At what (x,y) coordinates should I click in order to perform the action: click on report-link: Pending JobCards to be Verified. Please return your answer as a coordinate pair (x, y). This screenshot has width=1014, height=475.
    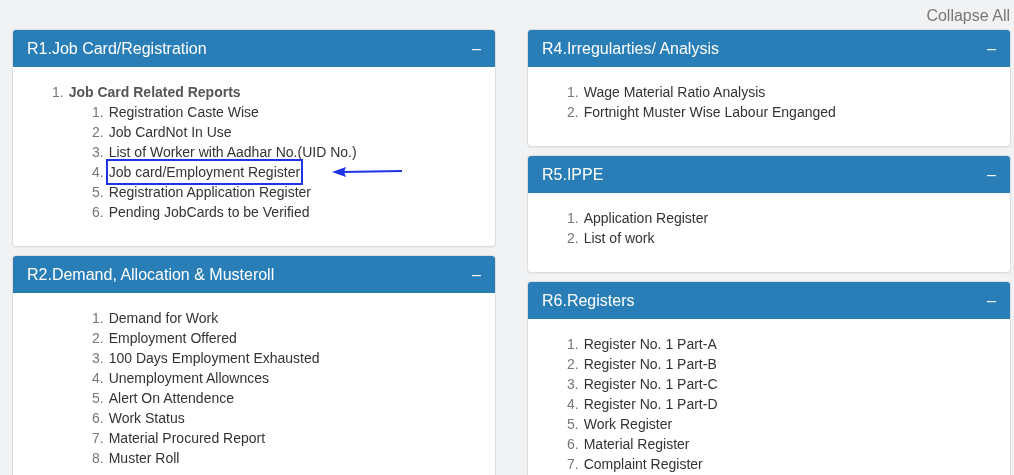
    Looking at the image, I should click on (209, 212).